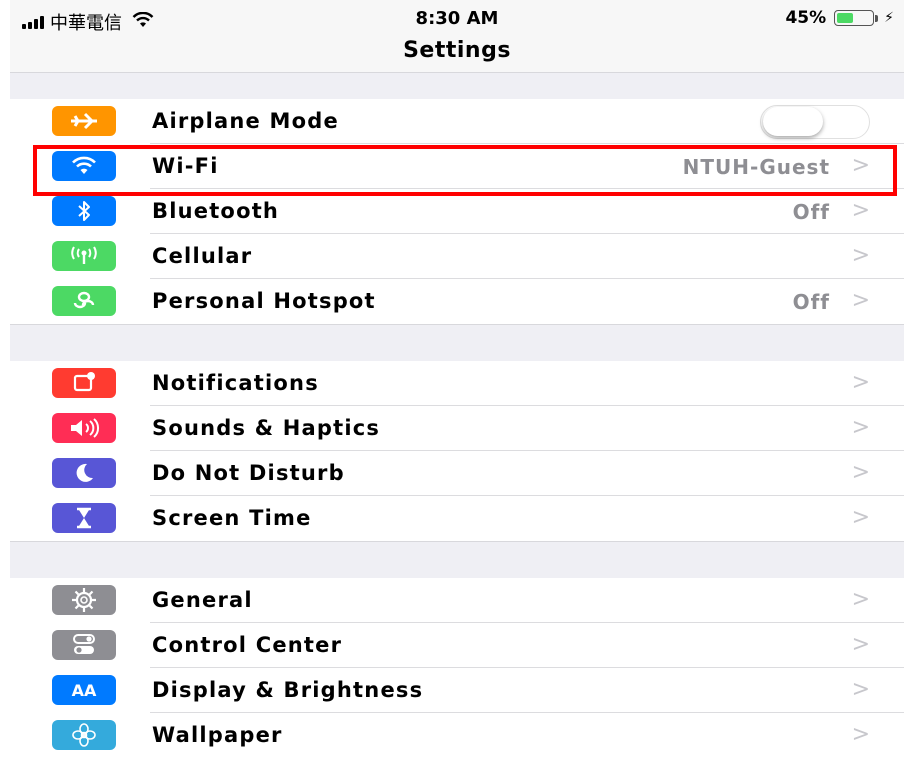 Image resolution: width=904 pixels, height=767 pixels. I want to click on battery-percent: 45%, so click(806, 18).